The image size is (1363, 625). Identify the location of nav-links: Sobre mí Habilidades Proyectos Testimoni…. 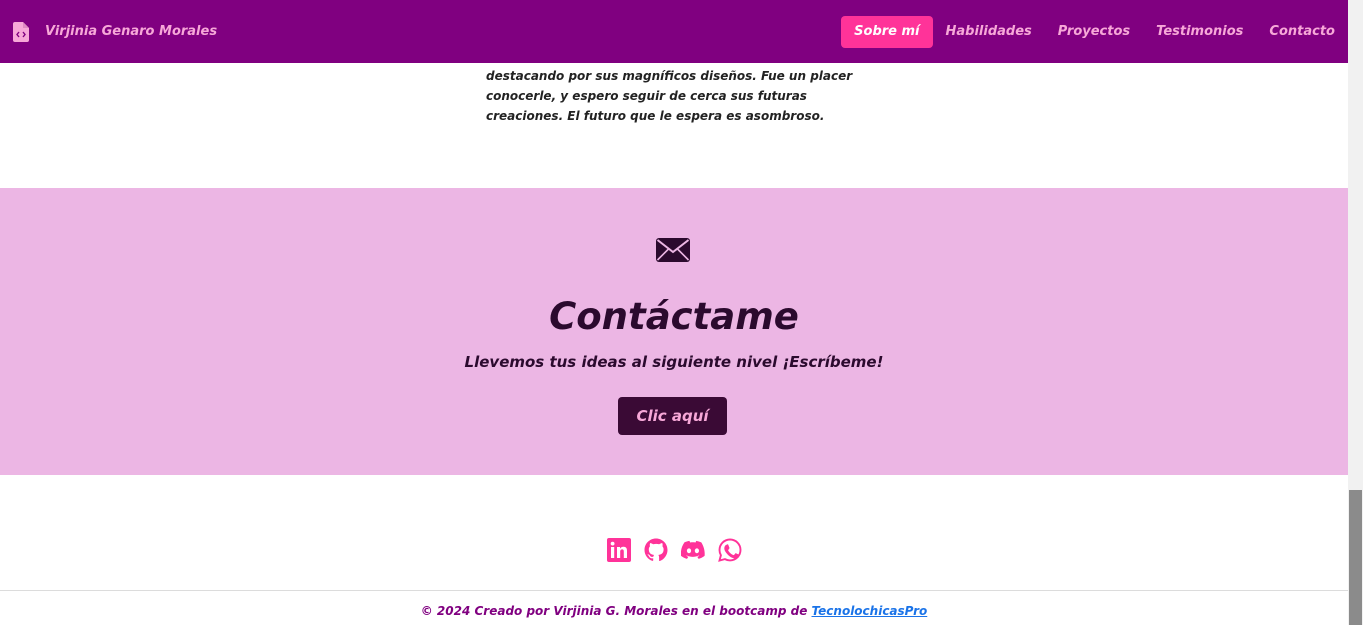
(1094, 31).